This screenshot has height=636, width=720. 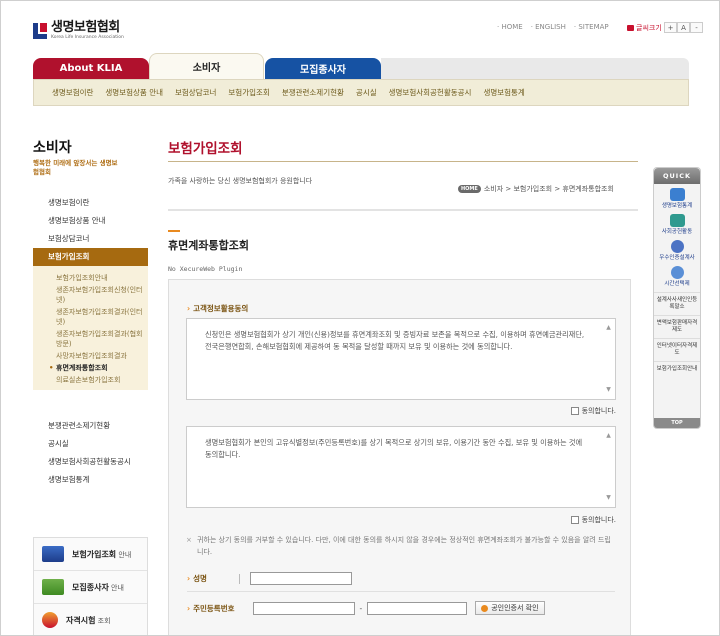 What do you see at coordinates (677, 303) in the screenshot?
I see `quick-link: 설계사사새인인등록말소` at bounding box center [677, 303].